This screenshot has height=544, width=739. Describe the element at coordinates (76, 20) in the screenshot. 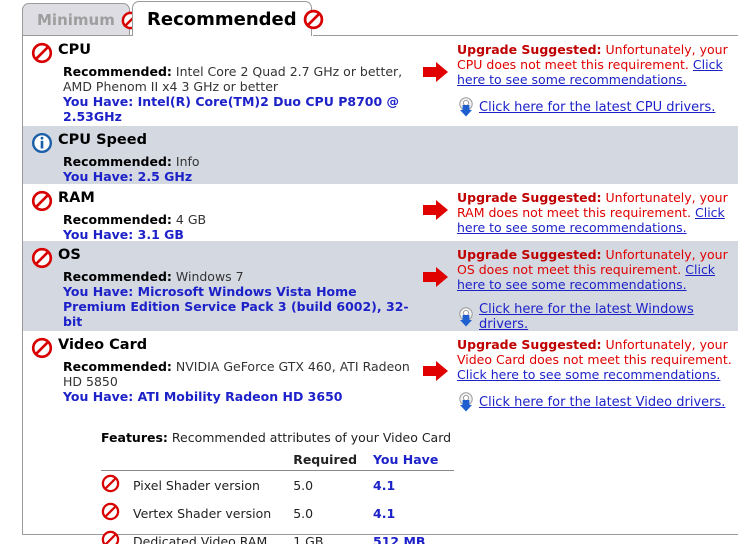

I see `tab-minimum-label: Minimum` at that location.